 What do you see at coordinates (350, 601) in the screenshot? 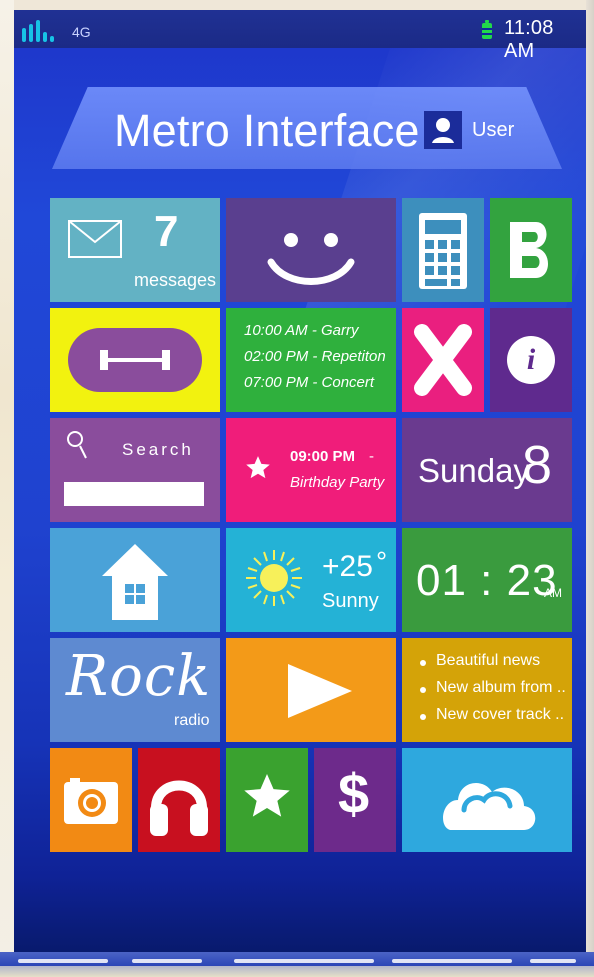
I see `weather-condition: Sunny` at bounding box center [350, 601].